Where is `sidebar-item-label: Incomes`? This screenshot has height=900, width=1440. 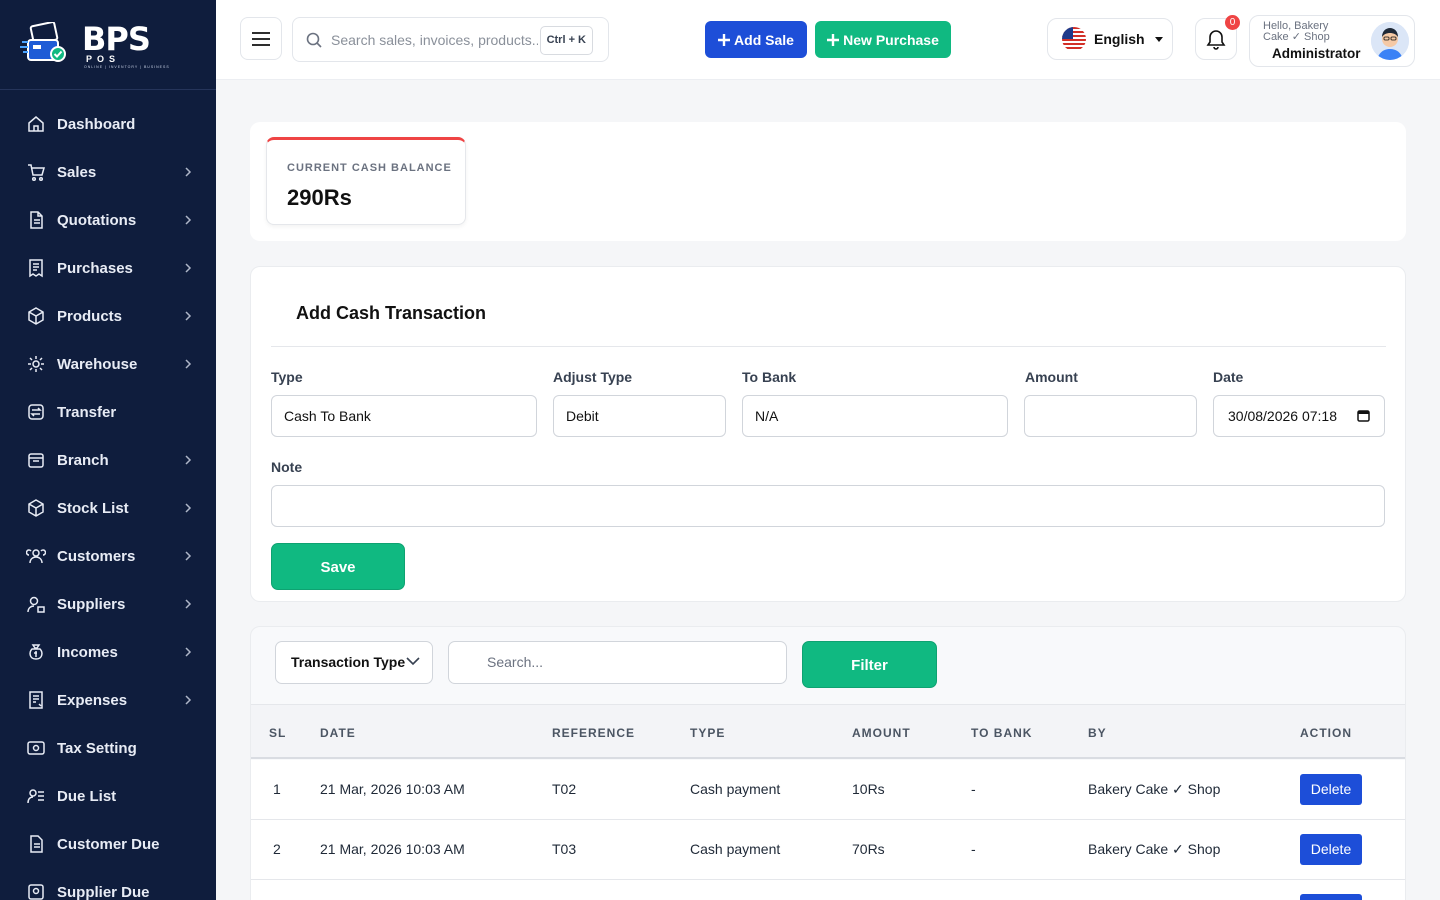
sidebar-item-label: Incomes is located at coordinates (87, 652).